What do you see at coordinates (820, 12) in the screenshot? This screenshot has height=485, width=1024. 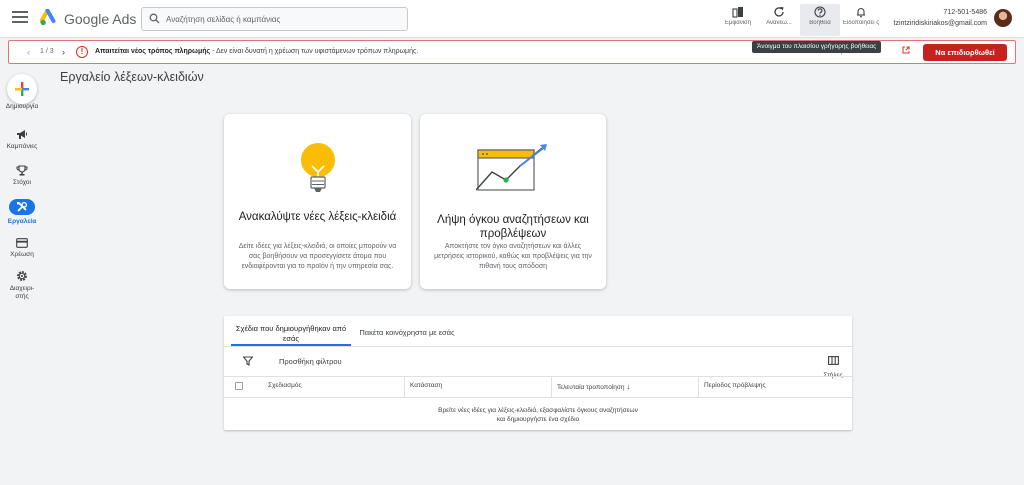 I see `help-icon` at bounding box center [820, 12].